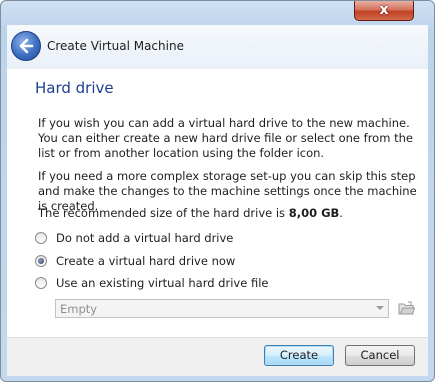 The width and height of the screenshot is (435, 382). I want to click on folder-icon, so click(407, 308).